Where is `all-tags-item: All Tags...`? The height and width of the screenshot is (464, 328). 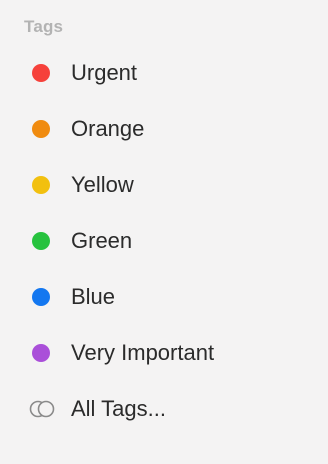
all-tags-item: All Tags... is located at coordinates (164, 409).